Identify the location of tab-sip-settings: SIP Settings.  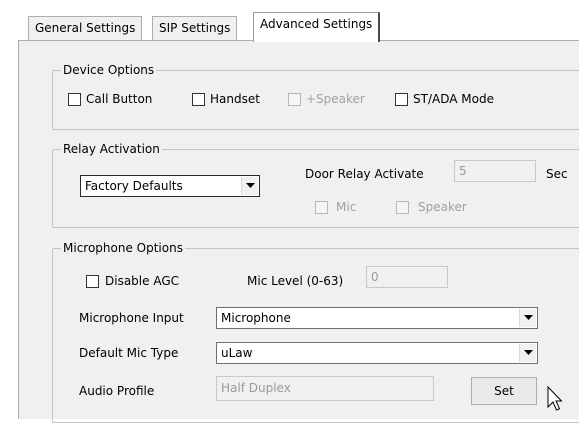
(195, 28).